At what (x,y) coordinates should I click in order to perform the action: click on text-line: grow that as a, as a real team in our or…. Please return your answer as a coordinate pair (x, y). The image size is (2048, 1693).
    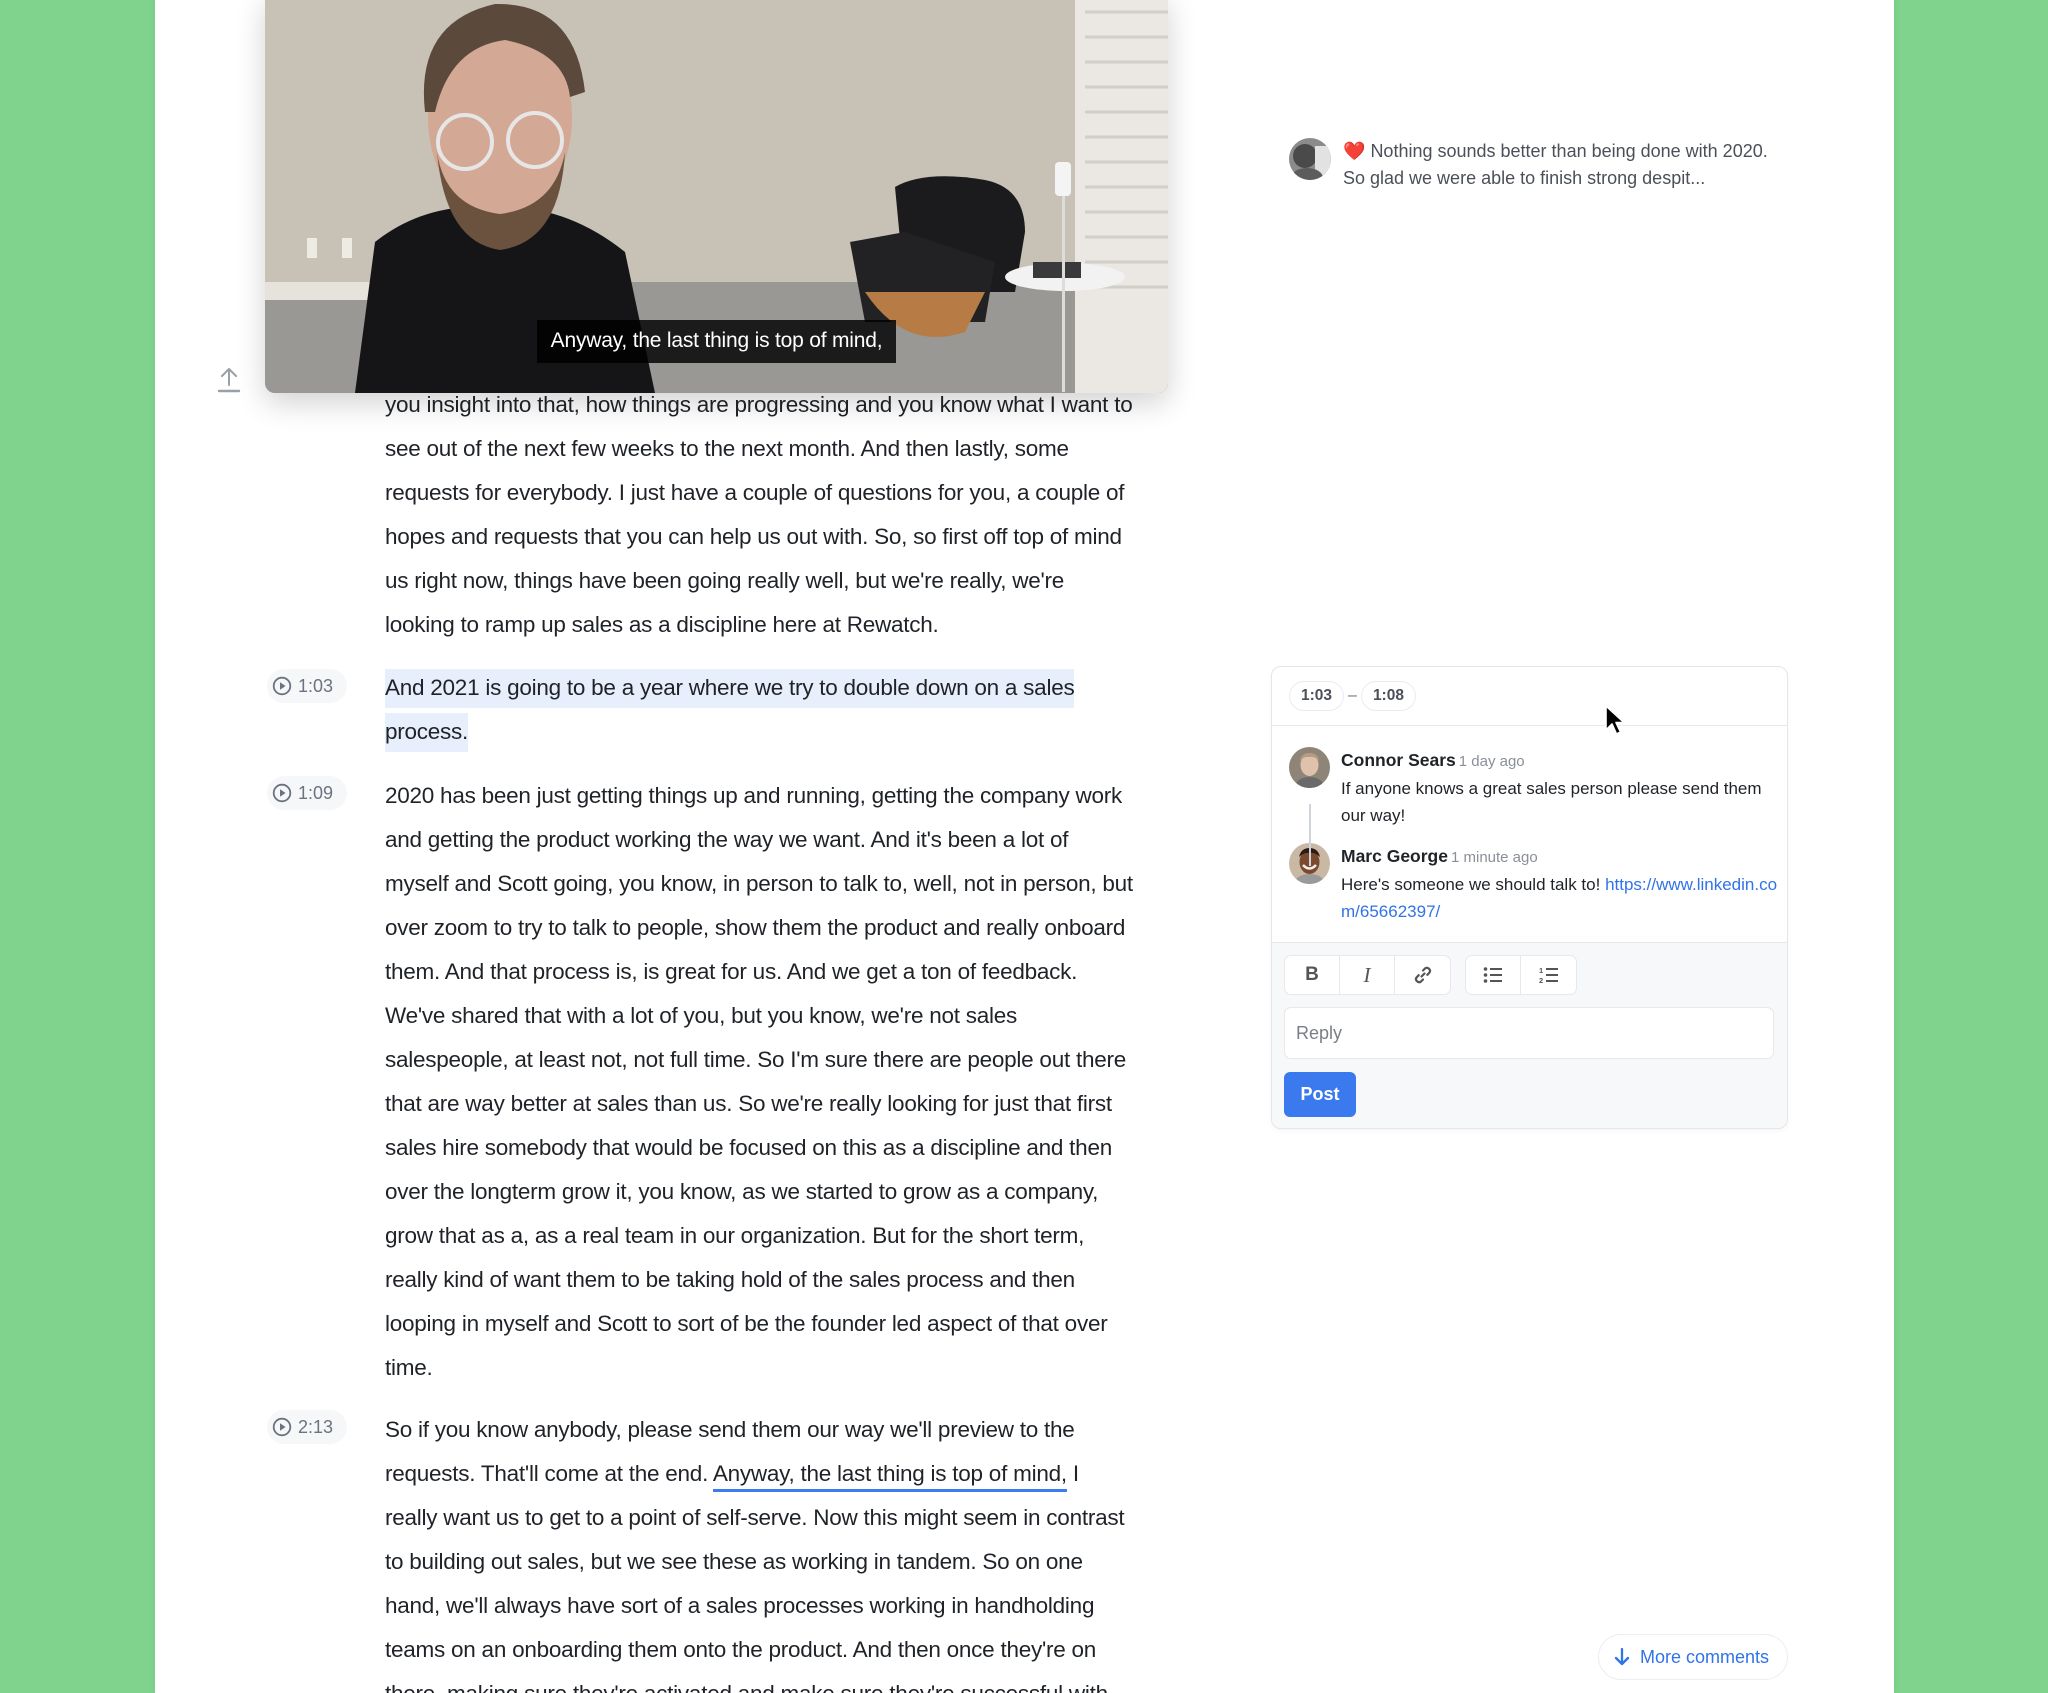
    Looking at the image, I should click on (735, 1235).